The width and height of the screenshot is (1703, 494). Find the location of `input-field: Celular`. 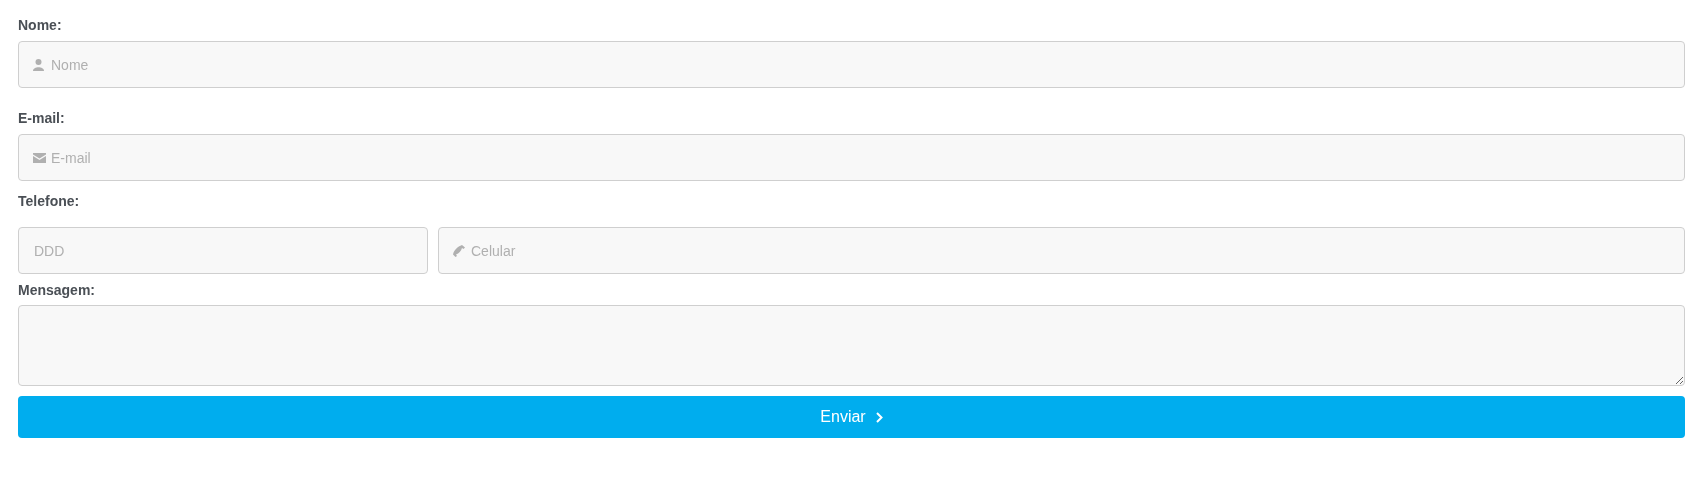

input-field: Celular is located at coordinates (1061, 250).